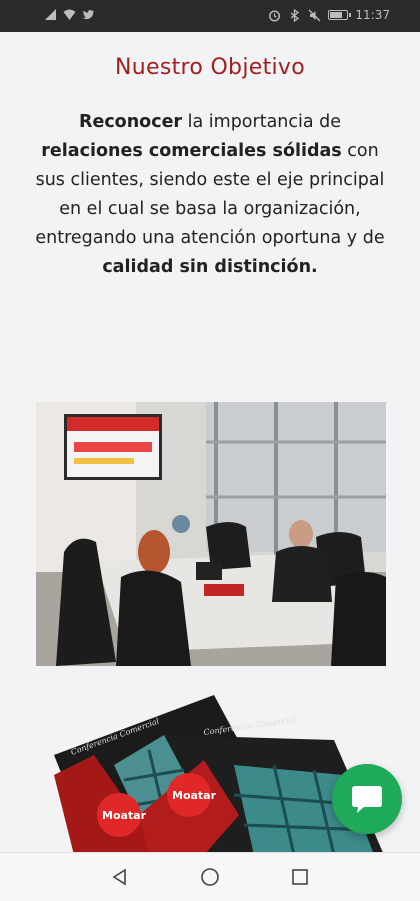 The image size is (420, 901). Describe the element at coordinates (130, 122) in the screenshot. I see `paragraph-bold-run: Reconocer` at that location.